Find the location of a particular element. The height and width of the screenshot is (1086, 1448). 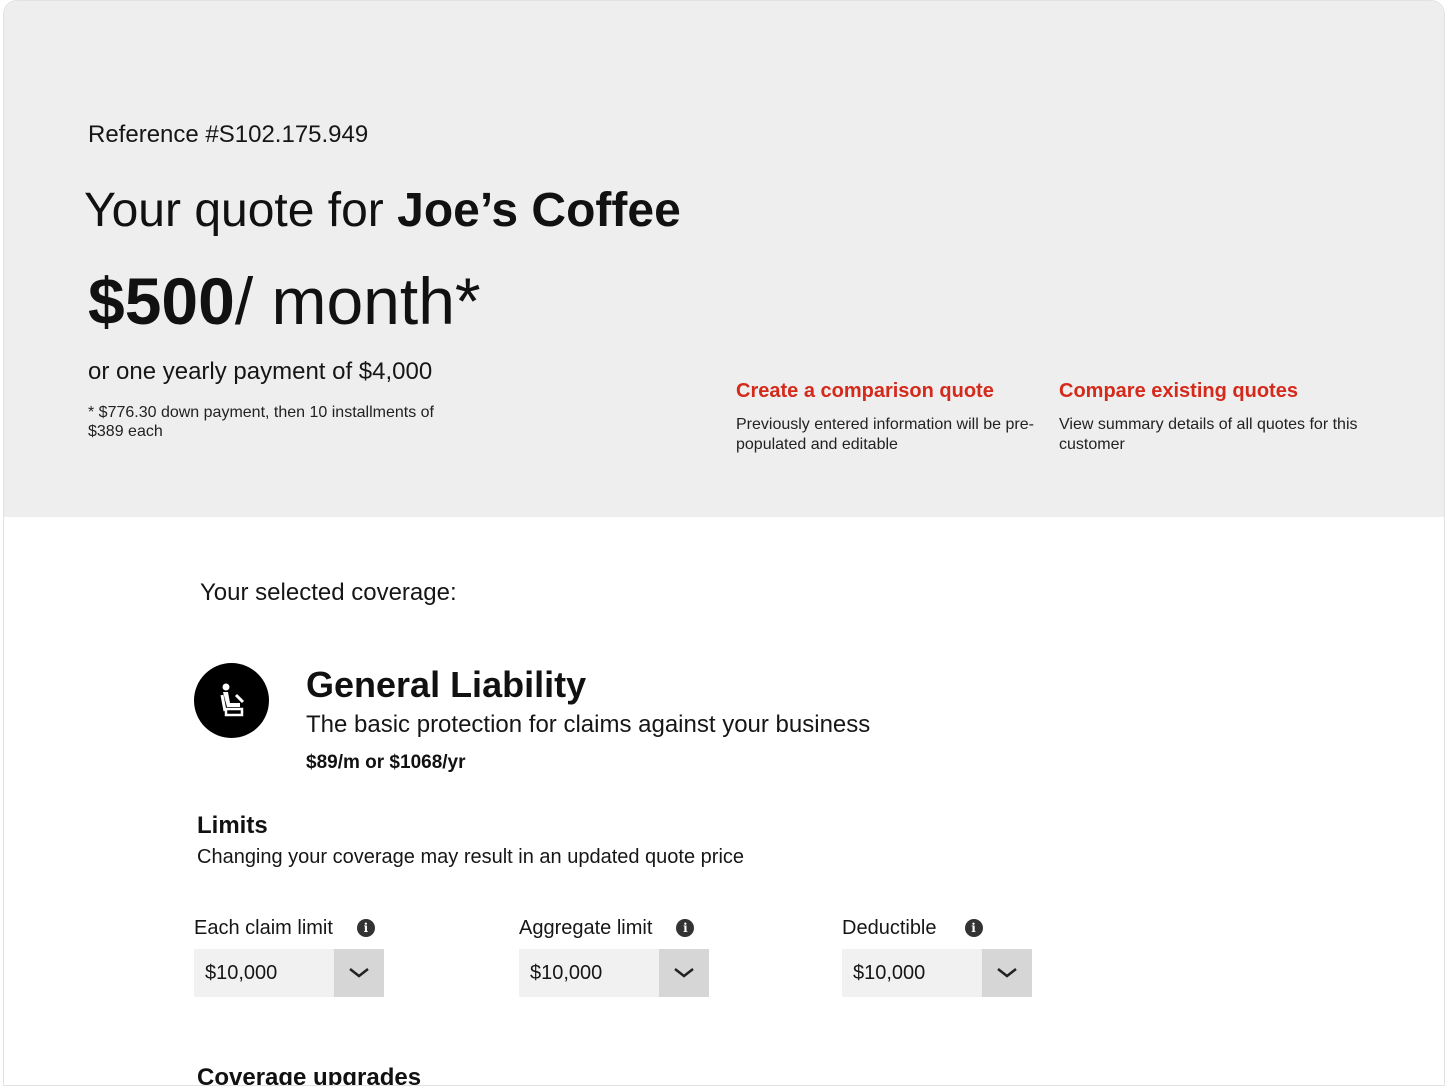

deductible-select: $10,000 is located at coordinates (937, 973).